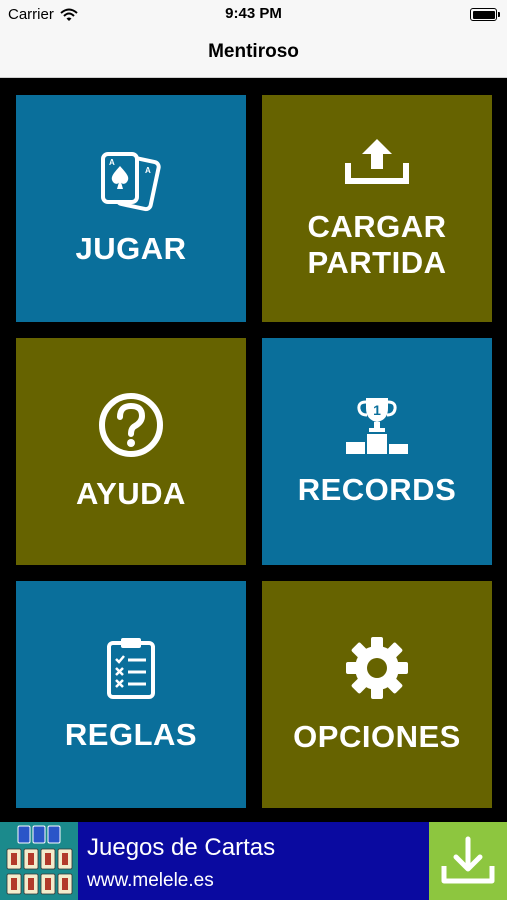 Image resolution: width=507 pixels, height=900 pixels. Describe the element at coordinates (485, 14) in the screenshot. I see `battery-icon` at that location.